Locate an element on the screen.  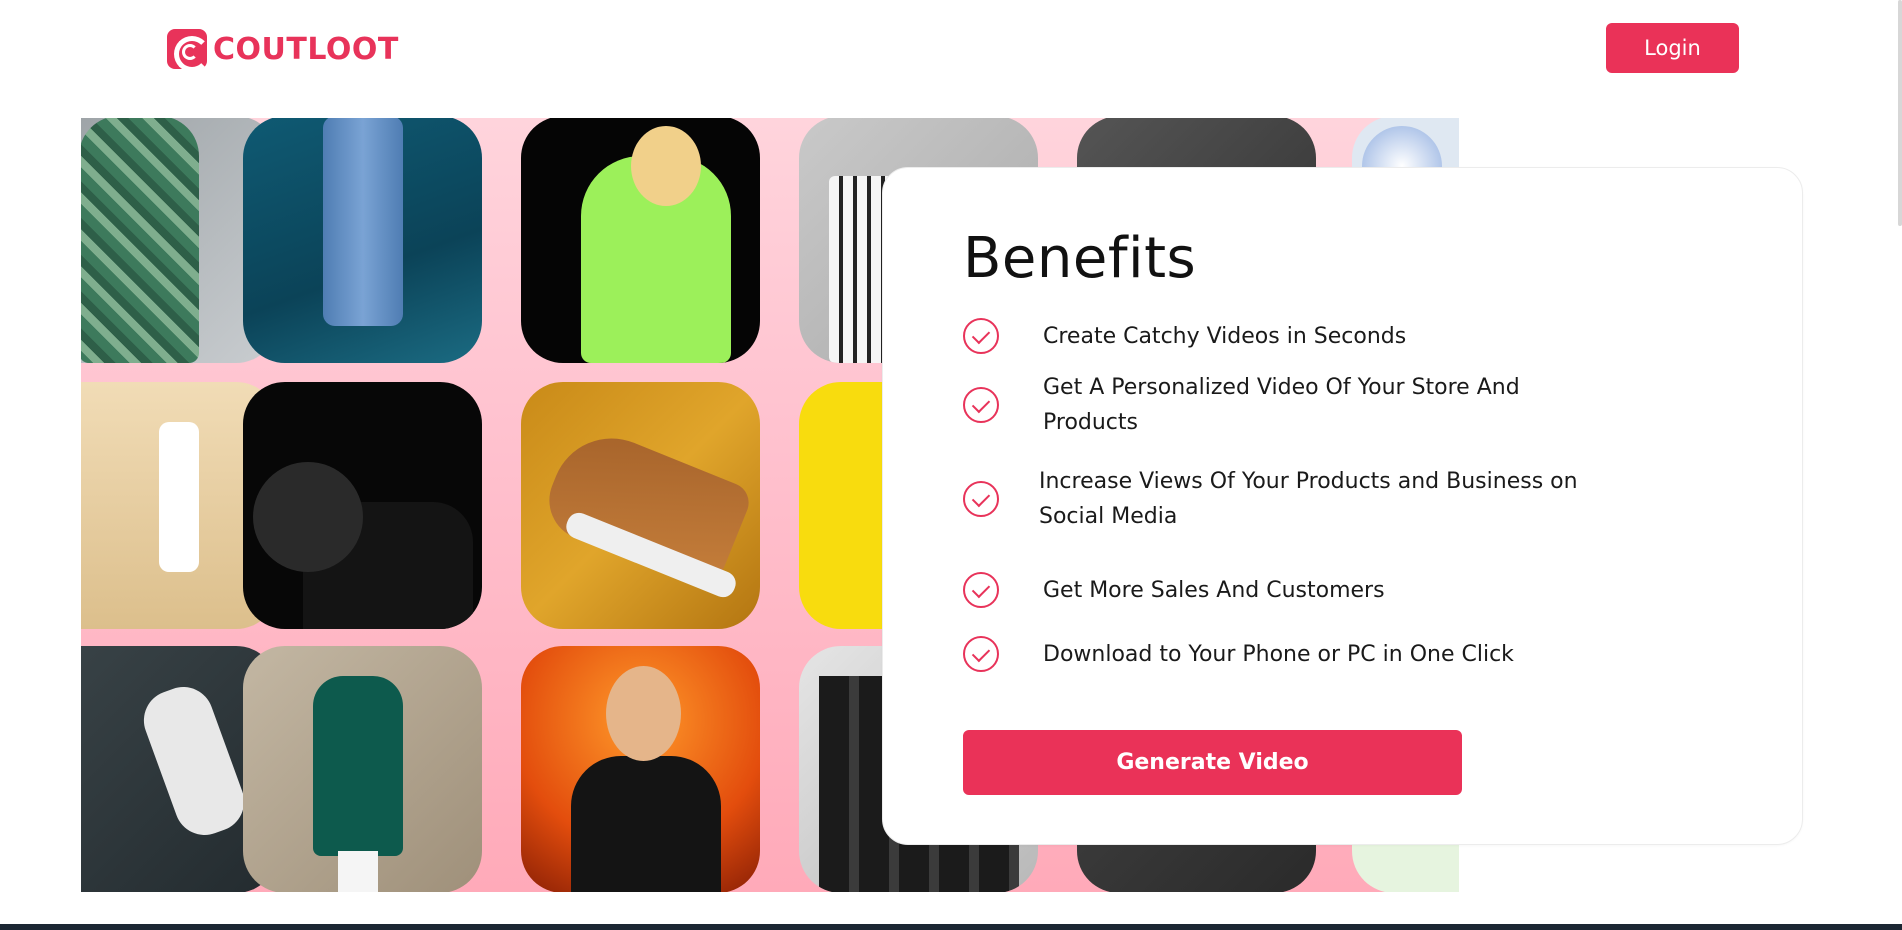
brand-logo: COUTLOOT is located at coordinates (283, 50).